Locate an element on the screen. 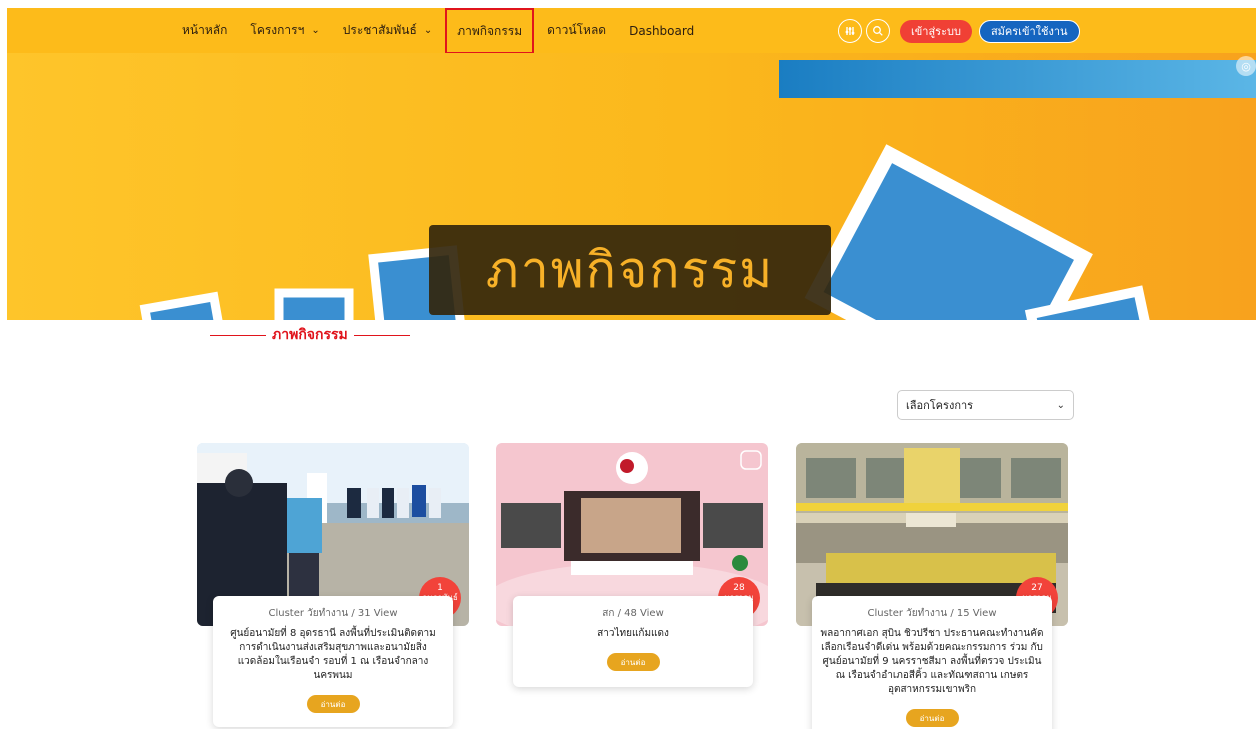  card-title: สาวไทยแก้มแดง is located at coordinates (633, 634).